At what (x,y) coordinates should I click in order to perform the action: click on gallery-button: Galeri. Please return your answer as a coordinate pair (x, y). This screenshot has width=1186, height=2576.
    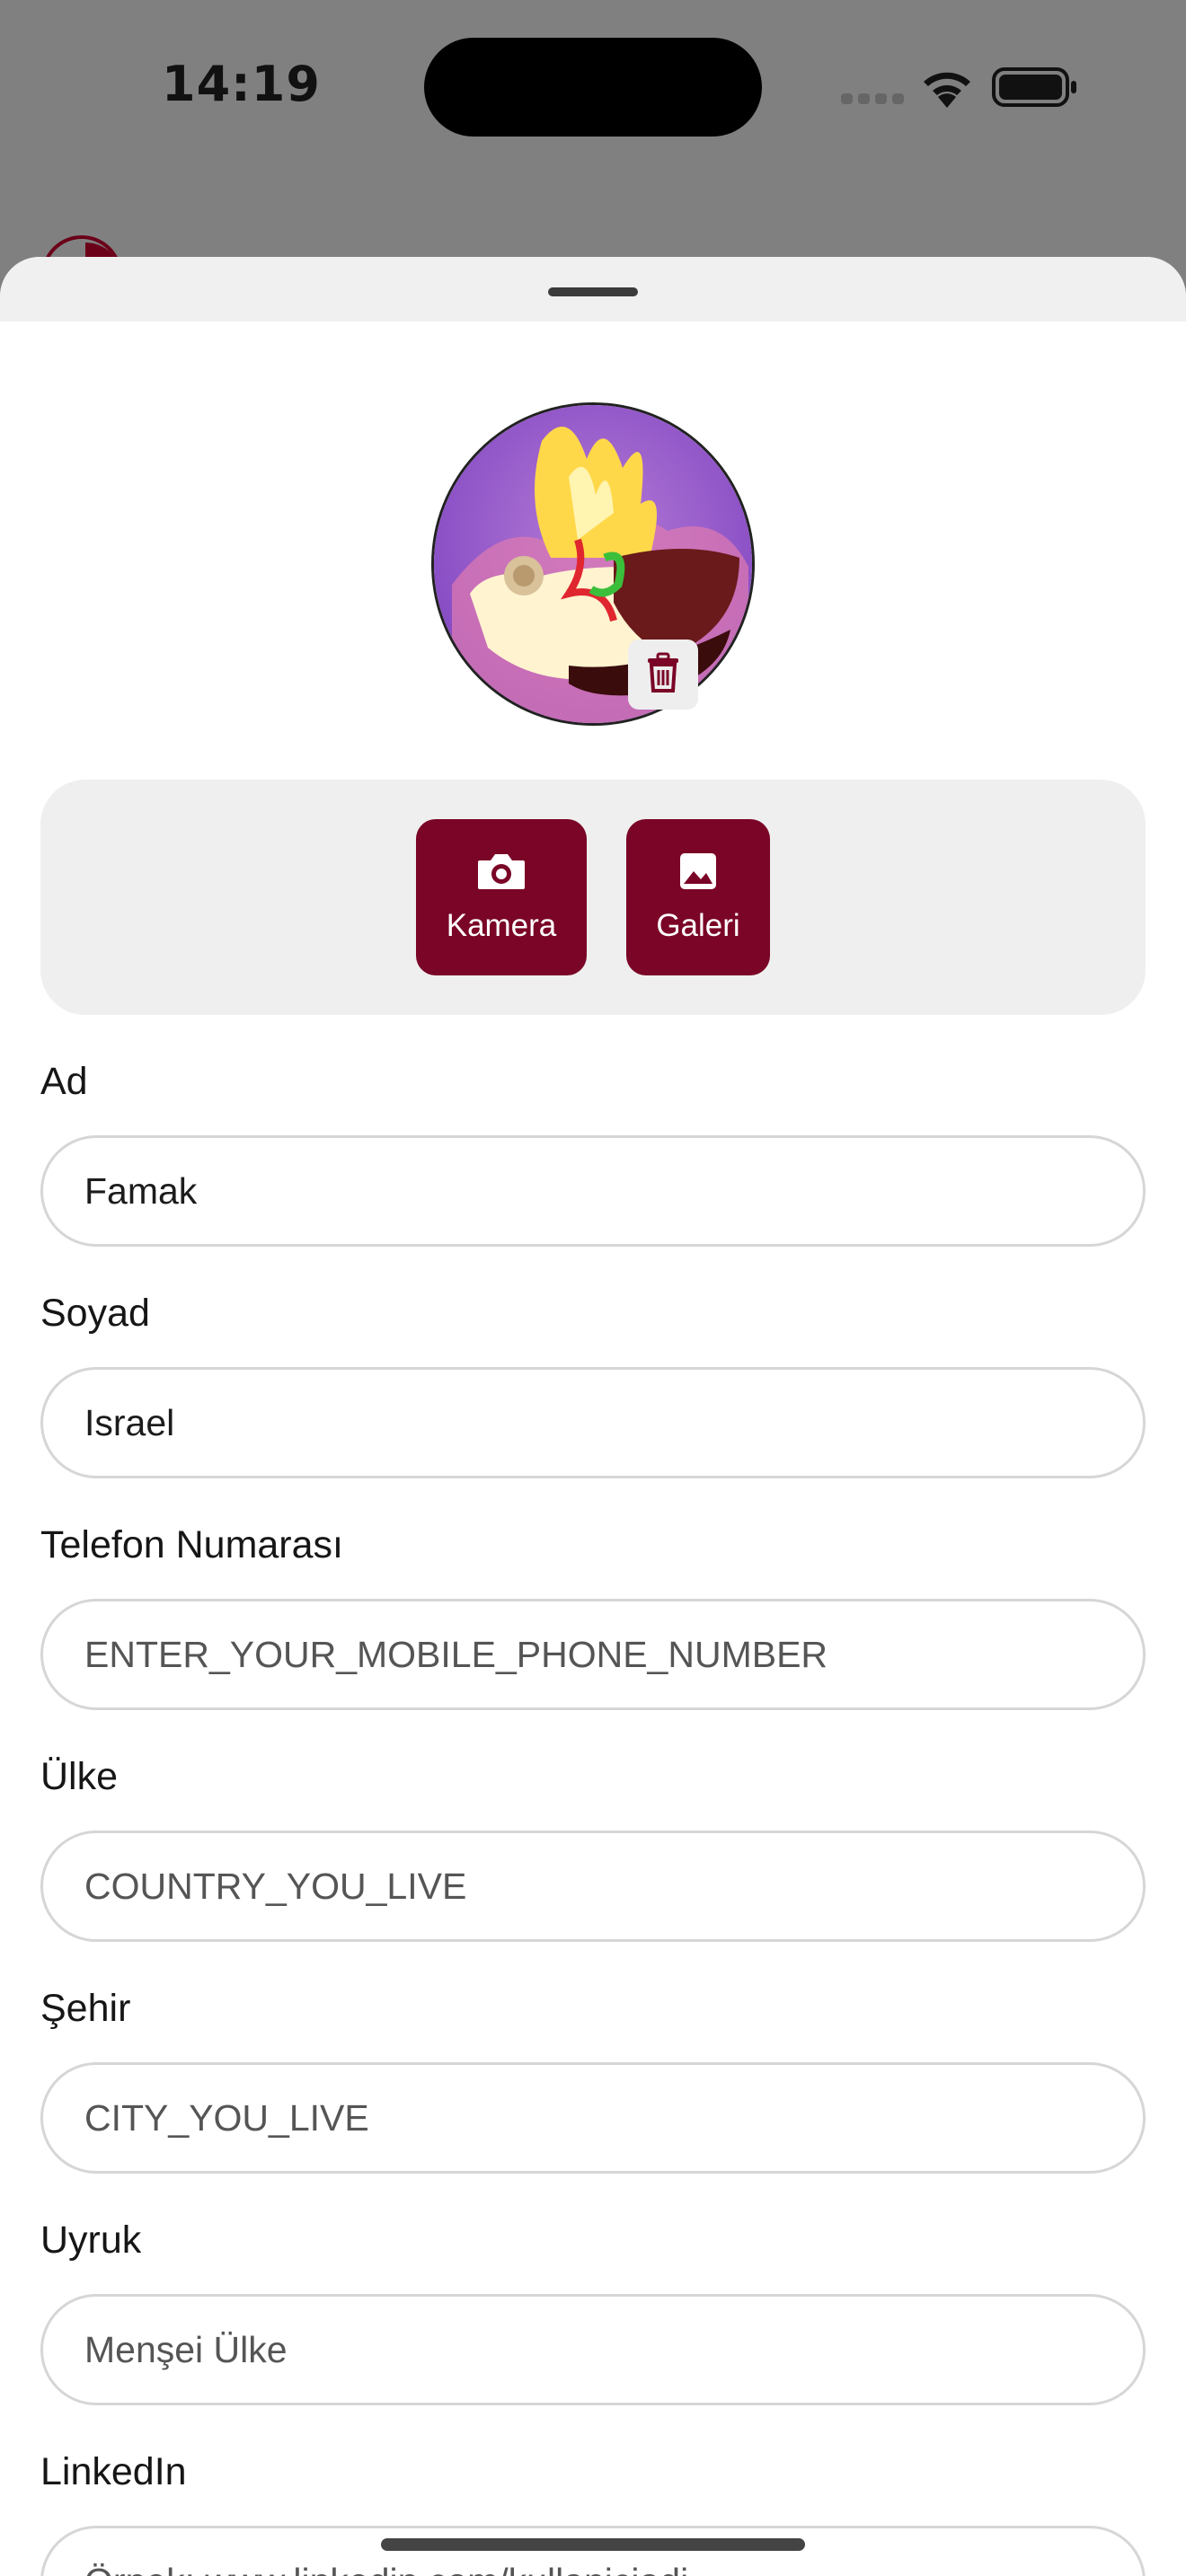
    Looking at the image, I should click on (698, 897).